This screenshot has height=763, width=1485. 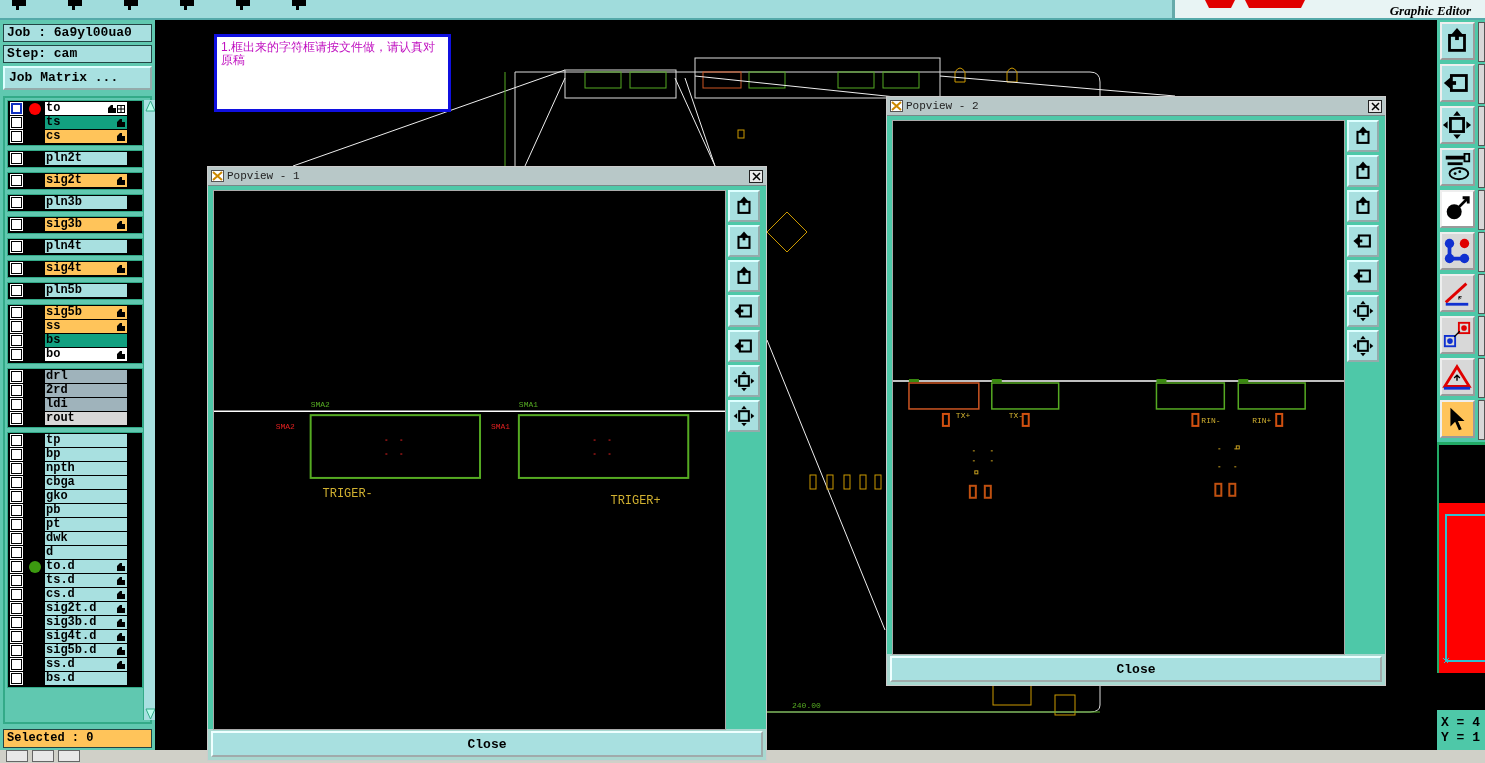 I want to click on layer-item: sig4t, so click(x=86, y=269).